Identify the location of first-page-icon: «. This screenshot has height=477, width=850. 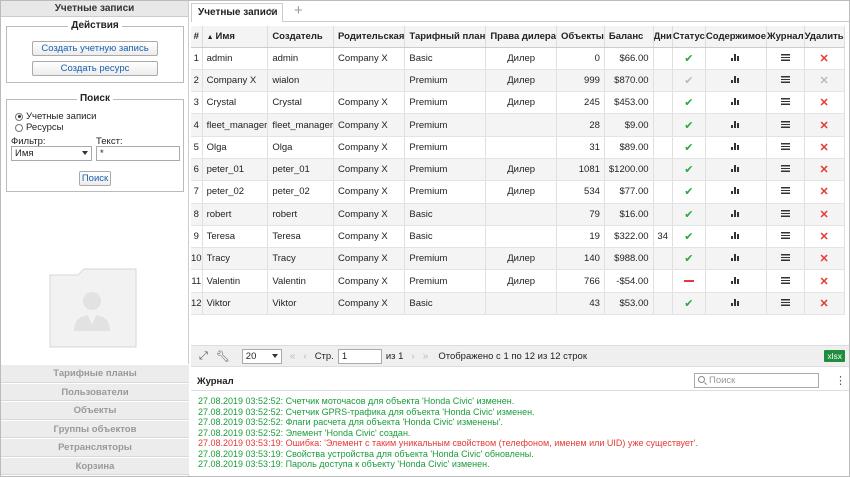
(293, 356).